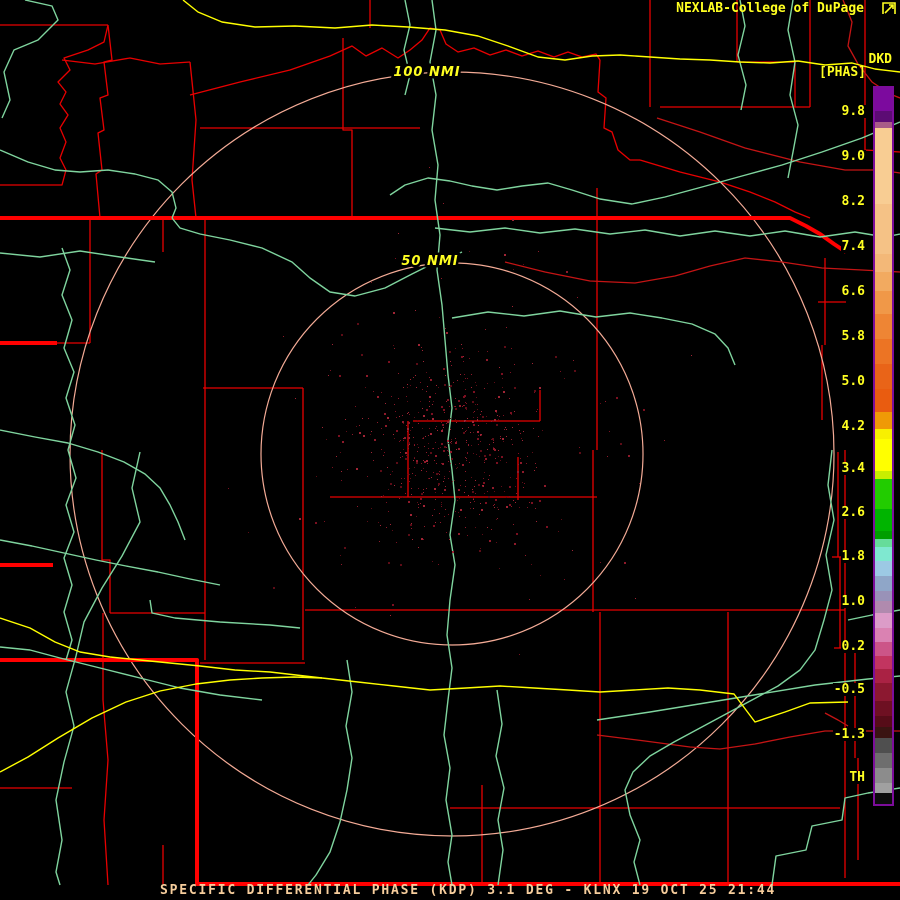 The image size is (900, 900). Describe the element at coordinates (889, 8) in the screenshot. I see `popout-icon` at that location.